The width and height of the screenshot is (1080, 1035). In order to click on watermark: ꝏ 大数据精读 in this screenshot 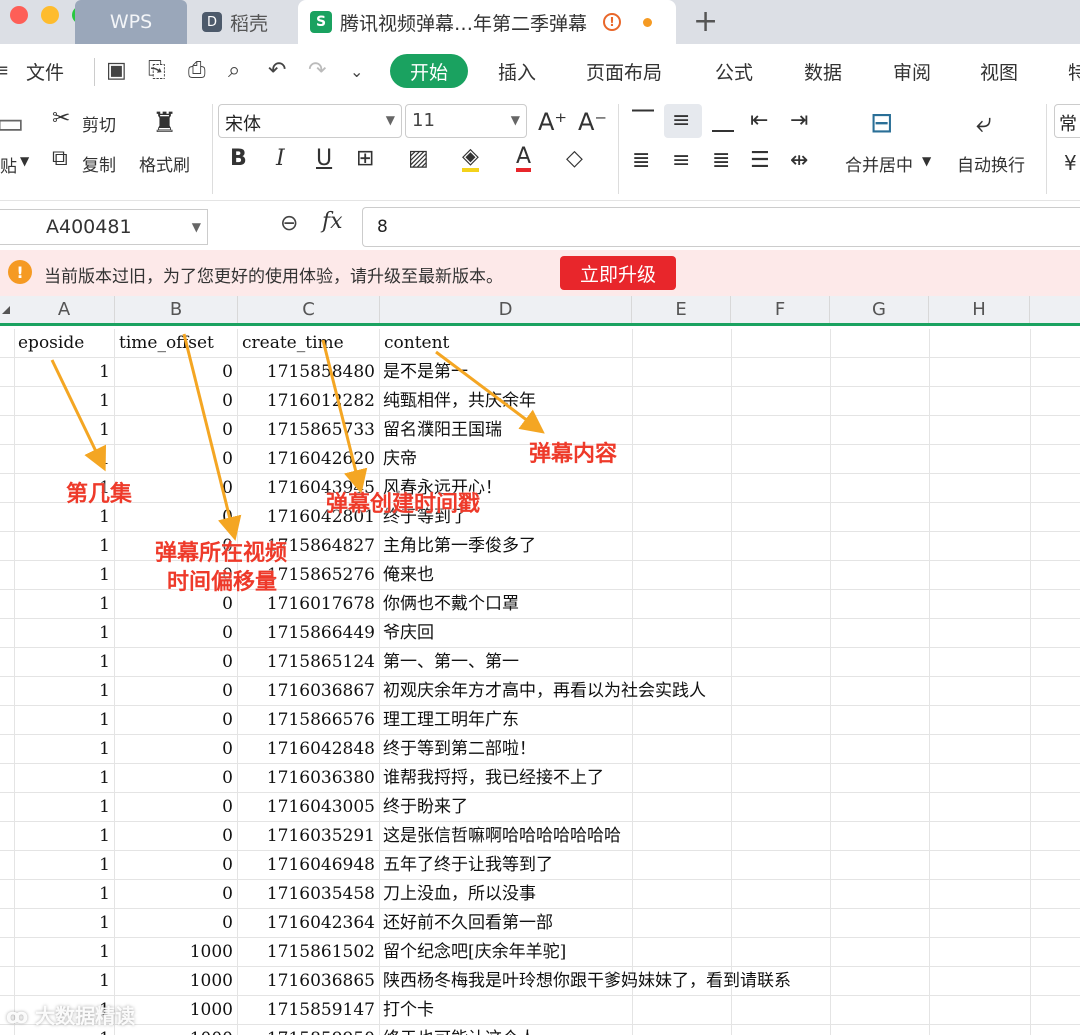, I will do `click(70, 1014)`.